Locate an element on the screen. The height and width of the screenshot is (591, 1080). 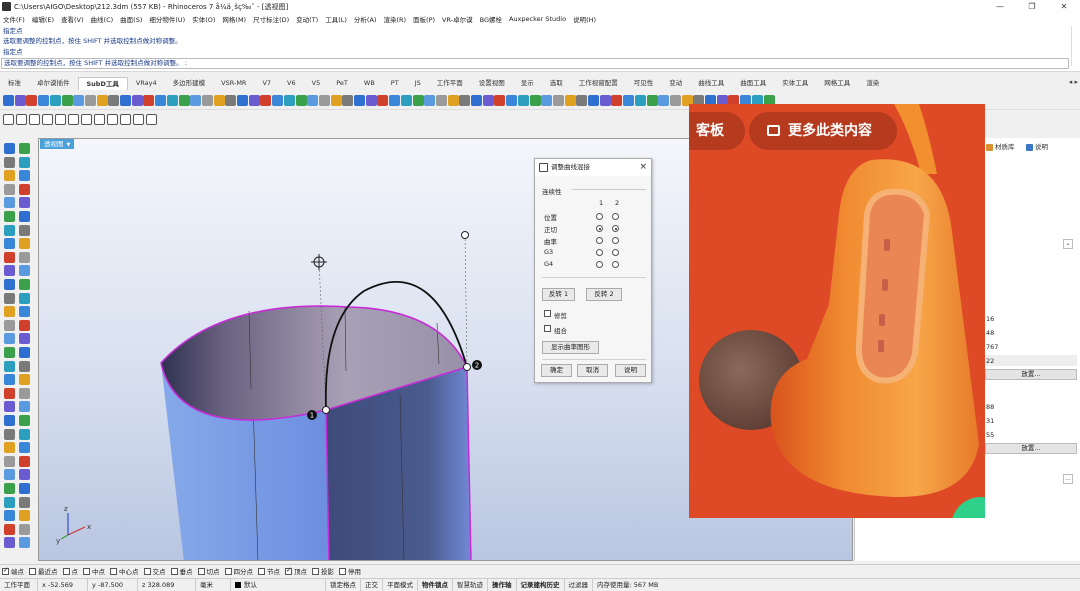
osnap-option: 停用 is located at coordinates (350, 571).